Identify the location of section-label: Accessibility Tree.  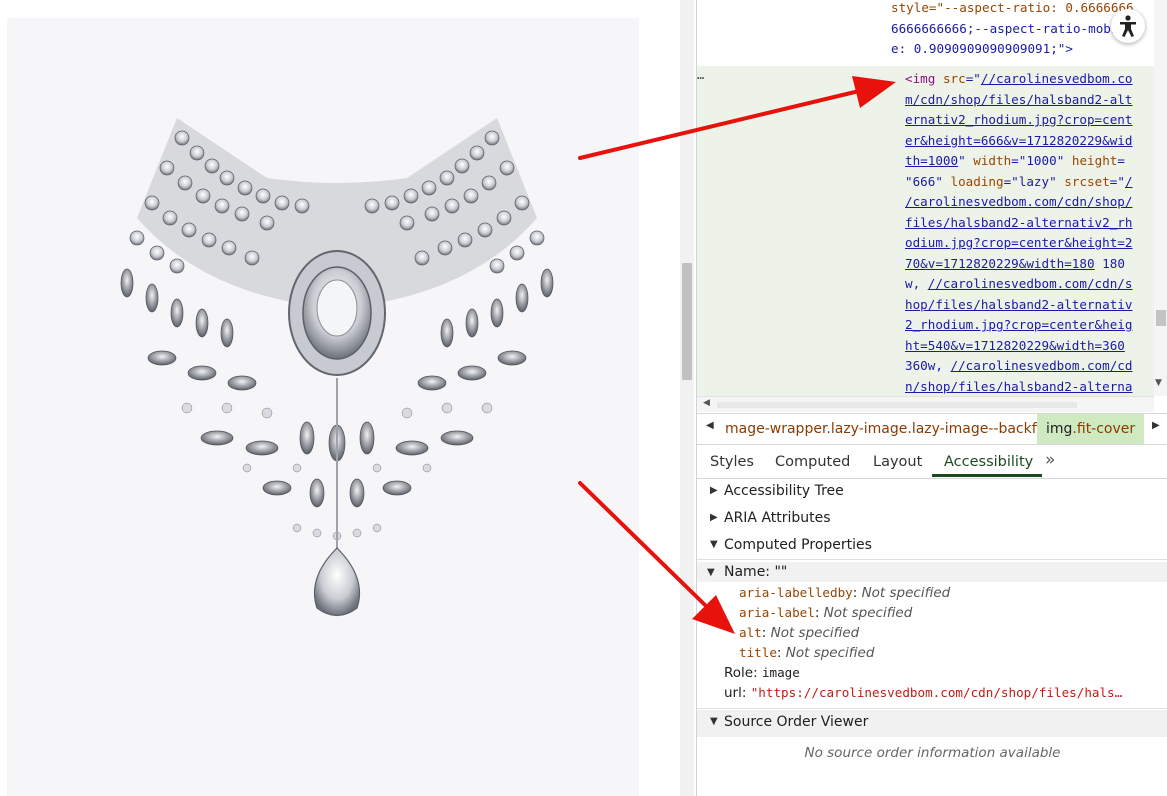
(784, 491).